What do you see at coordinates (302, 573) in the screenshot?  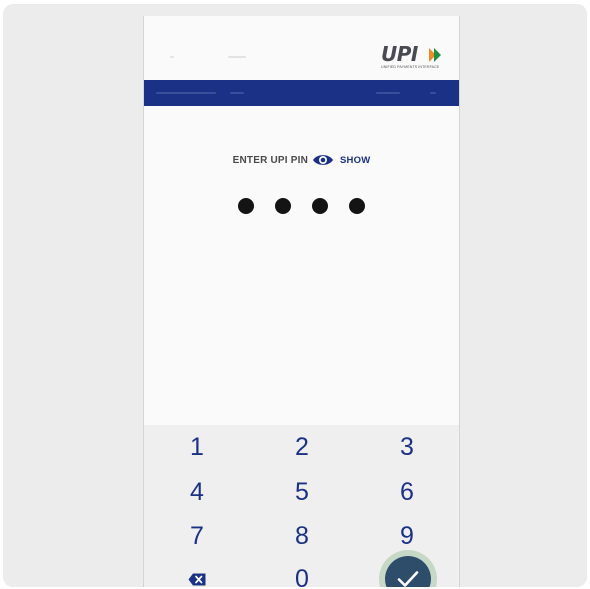 I see `key-0: 0` at bounding box center [302, 573].